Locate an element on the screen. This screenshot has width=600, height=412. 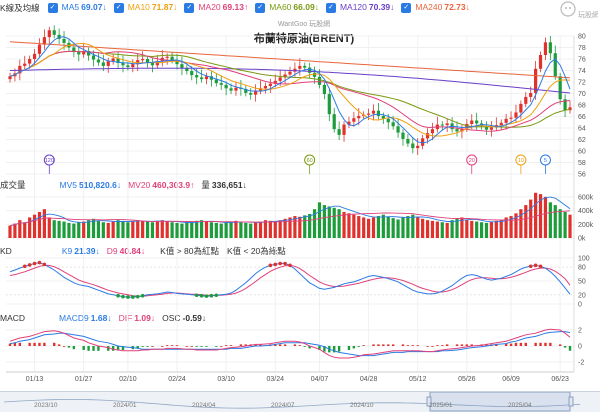
period-badge-60: 60 is located at coordinates (310, 164).